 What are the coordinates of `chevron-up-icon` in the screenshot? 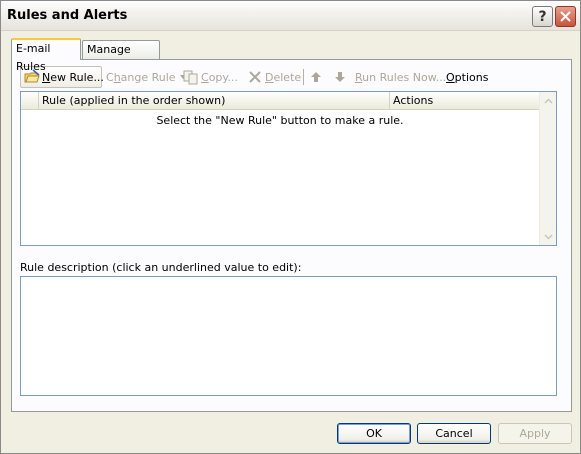 It's located at (548, 100).